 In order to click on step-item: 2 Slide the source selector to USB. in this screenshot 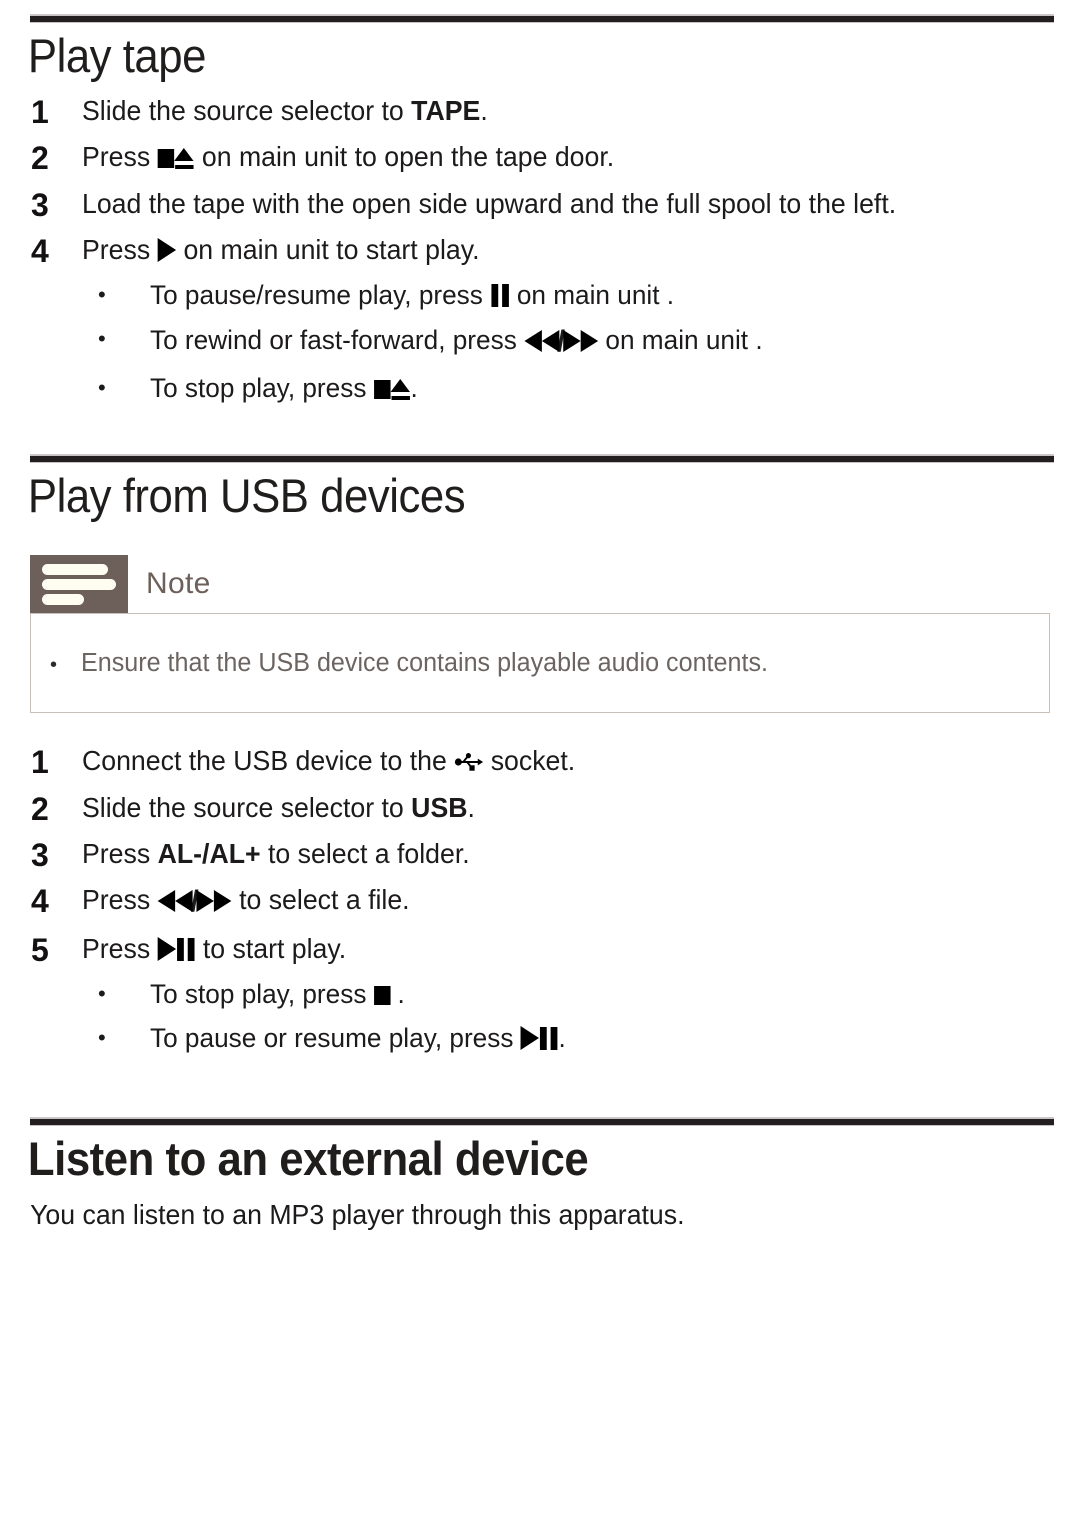, I will do `click(540, 809)`.